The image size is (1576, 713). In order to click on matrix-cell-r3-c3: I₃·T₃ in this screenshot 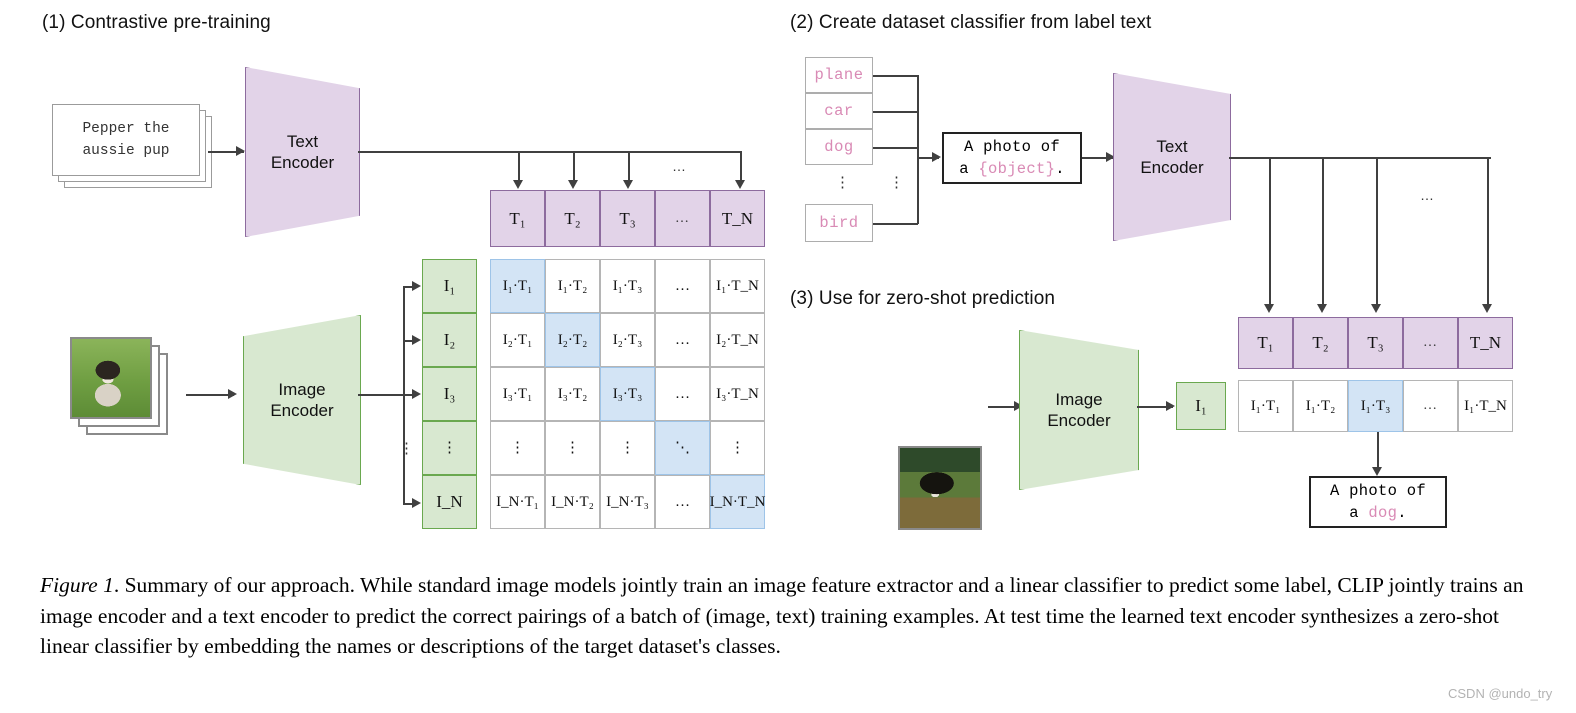, I will do `click(627, 394)`.